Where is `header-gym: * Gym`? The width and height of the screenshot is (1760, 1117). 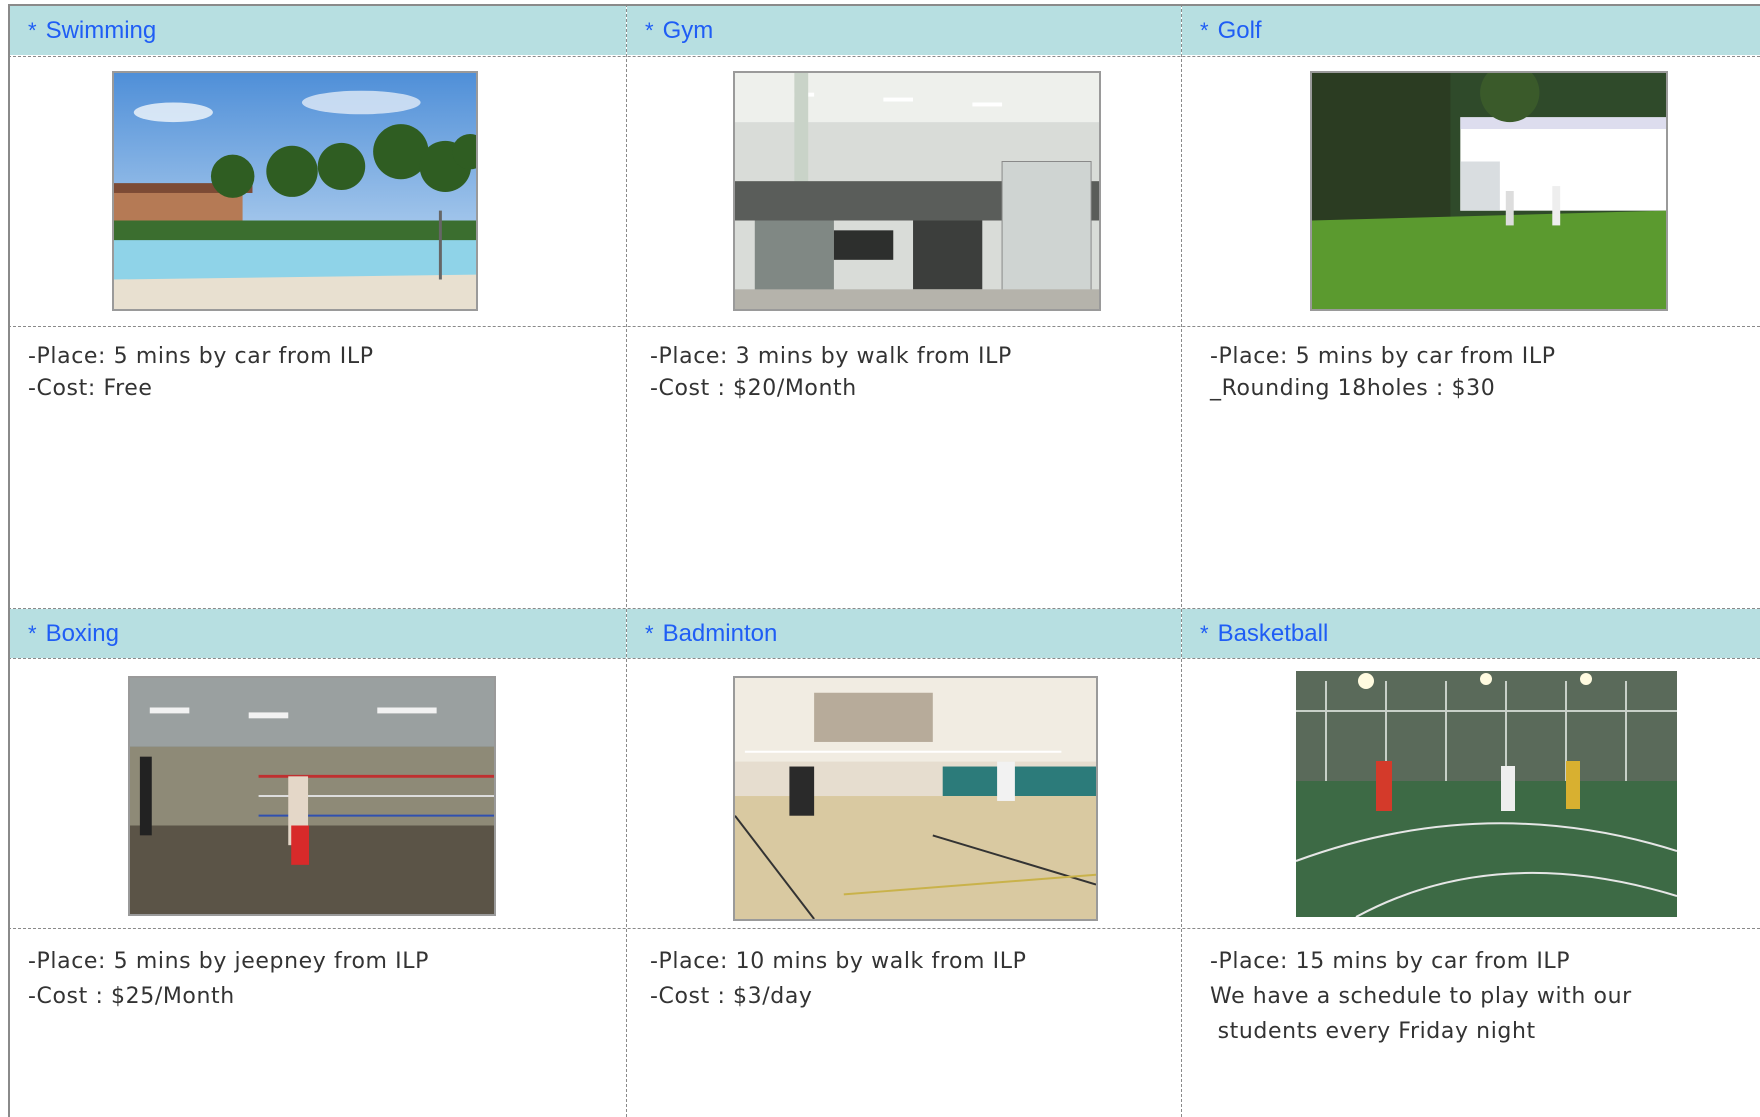 header-gym: * Gym is located at coordinates (904, 30).